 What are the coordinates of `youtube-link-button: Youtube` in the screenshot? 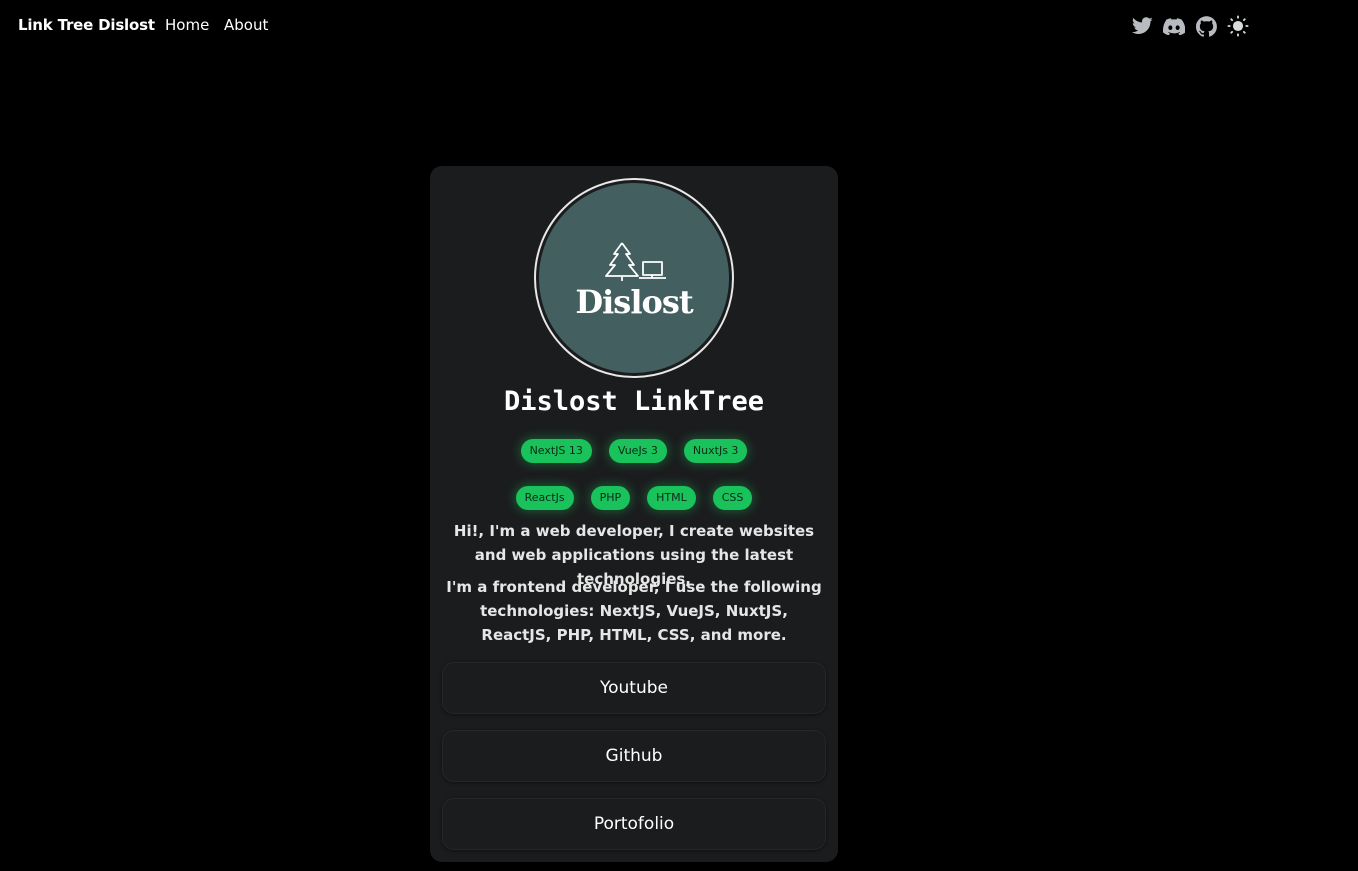 It's located at (634, 688).